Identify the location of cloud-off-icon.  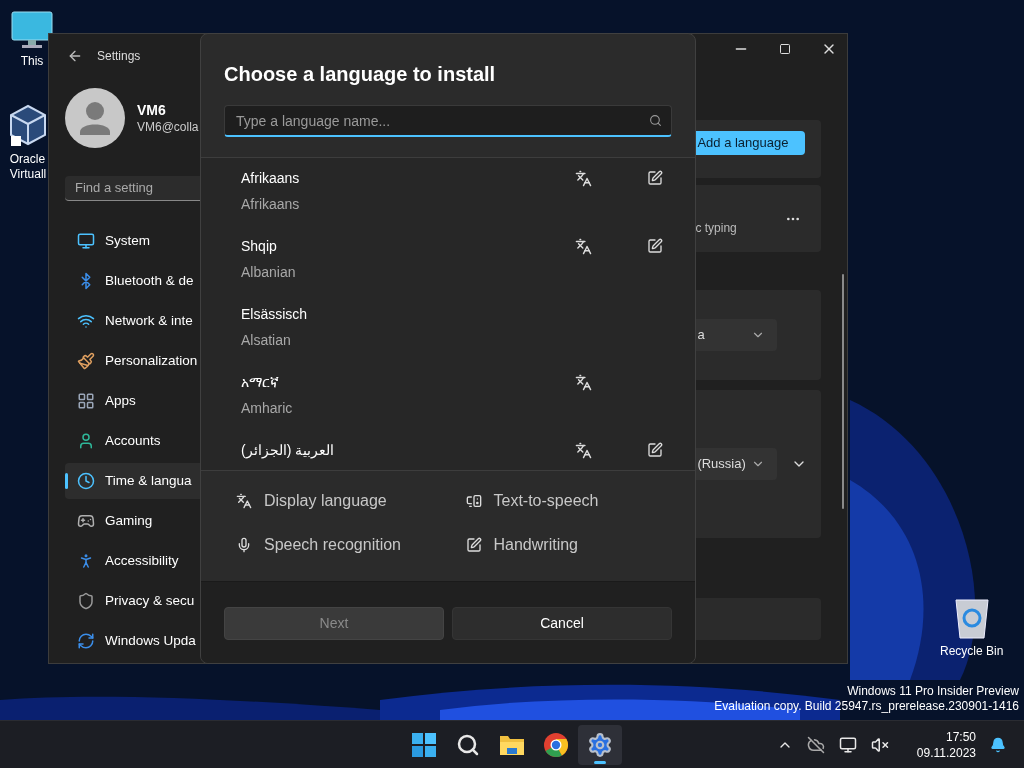
(815, 744).